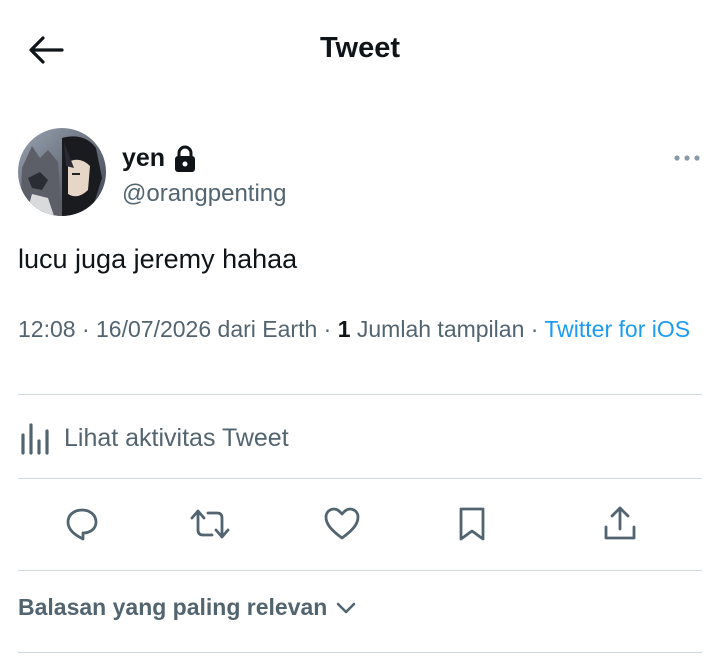  What do you see at coordinates (47, 329) in the screenshot?
I see `tweet-time: 12:08` at bounding box center [47, 329].